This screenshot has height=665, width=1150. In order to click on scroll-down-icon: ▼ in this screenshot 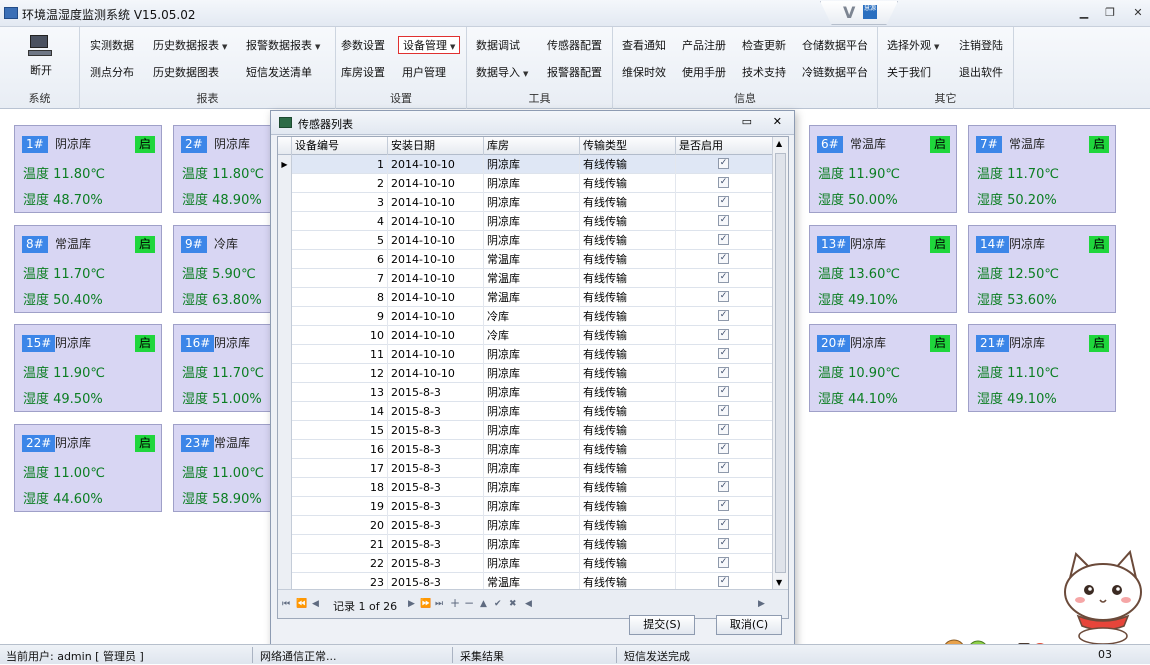, I will do `click(779, 582)`.